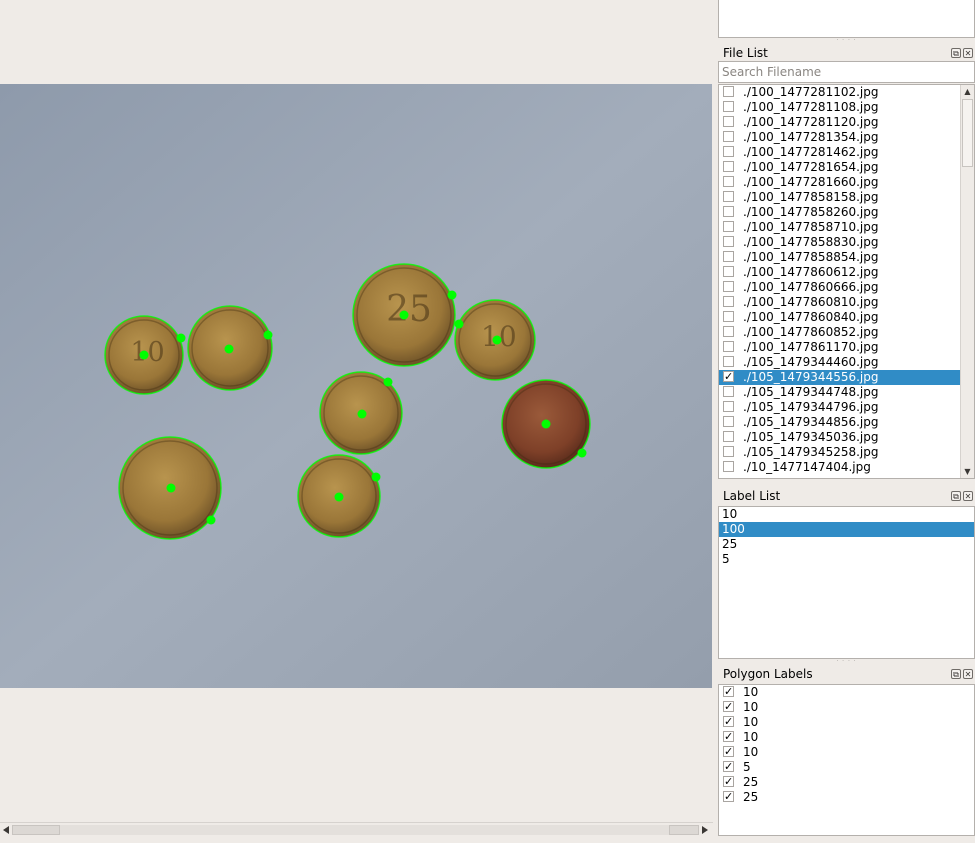 The width and height of the screenshot is (975, 843). I want to click on scroll-down-icon: ▼, so click(967, 471).